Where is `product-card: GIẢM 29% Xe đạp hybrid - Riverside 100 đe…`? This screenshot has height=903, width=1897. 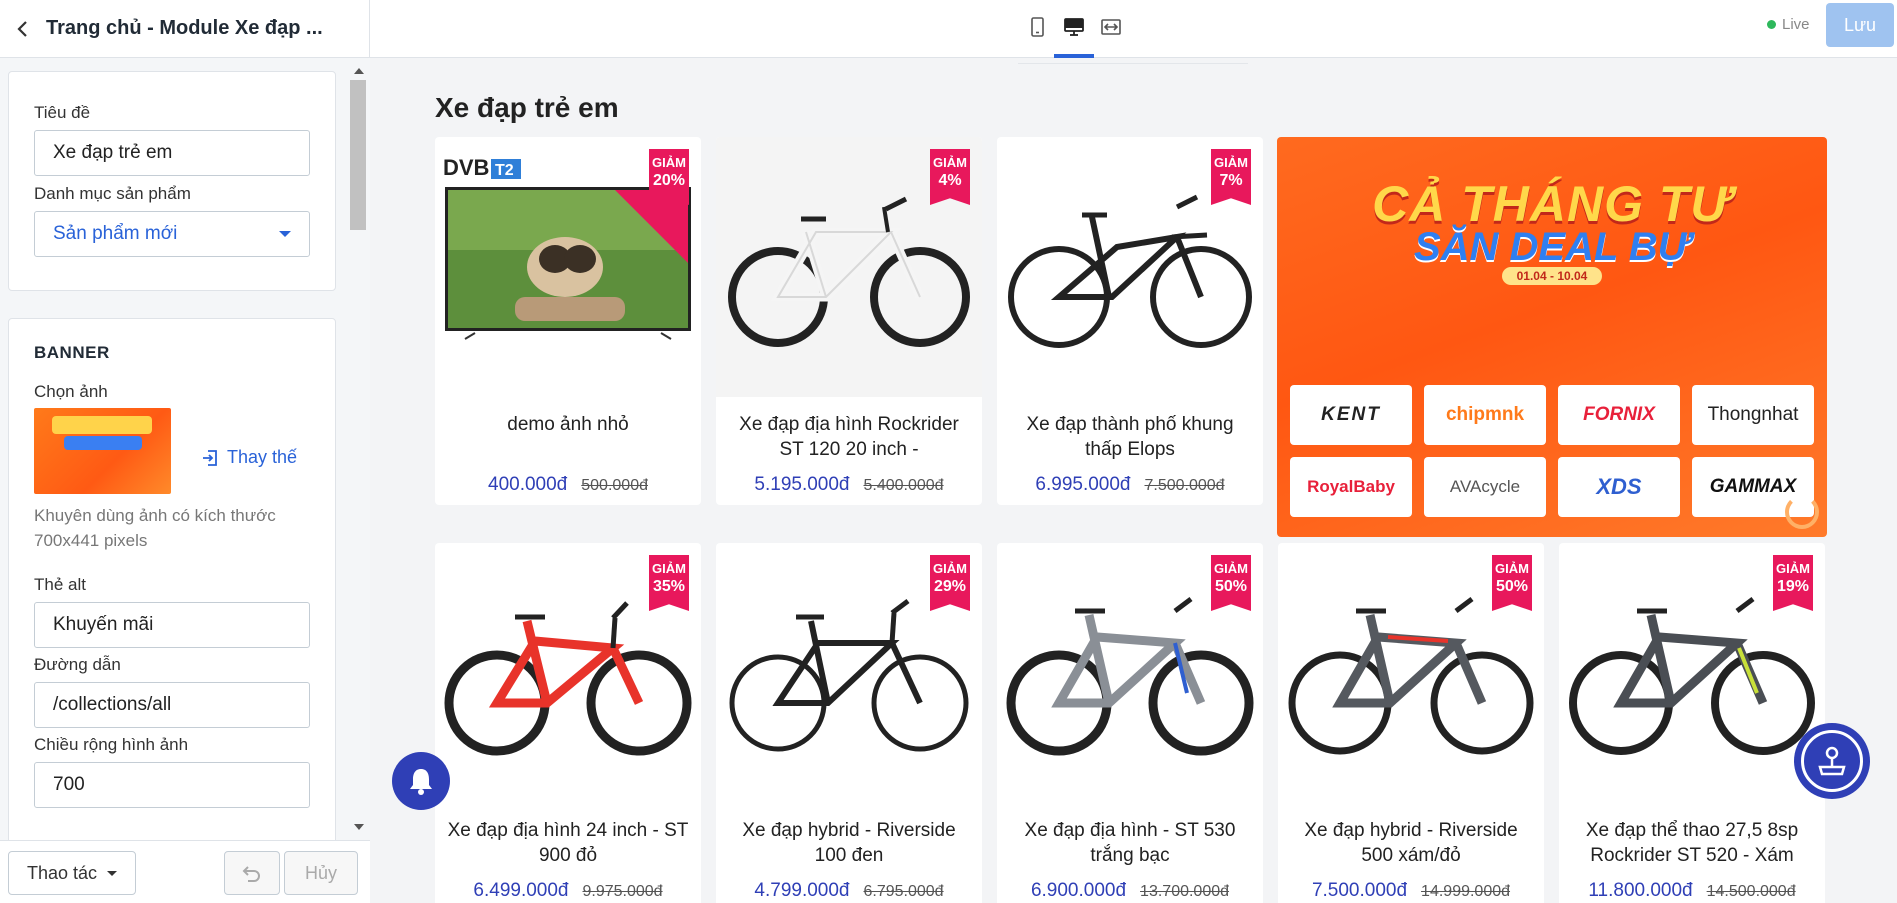
product-card: GIẢM 29% Xe đạp hybrid - Riverside 100 đe… is located at coordinates (849, 723).